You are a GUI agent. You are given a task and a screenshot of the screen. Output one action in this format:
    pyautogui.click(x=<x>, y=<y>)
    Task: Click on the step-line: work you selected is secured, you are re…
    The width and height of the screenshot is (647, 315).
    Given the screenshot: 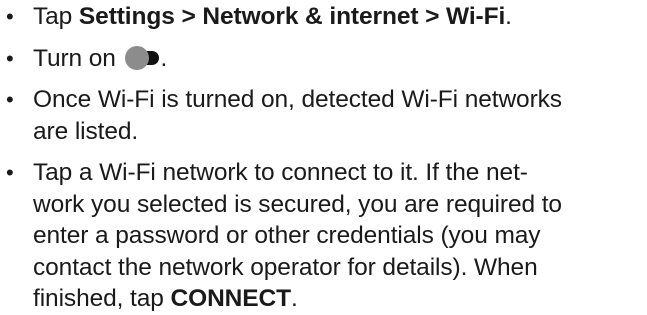 What is the action you would take?
    pyautogui.click(x=297, y=204)
    